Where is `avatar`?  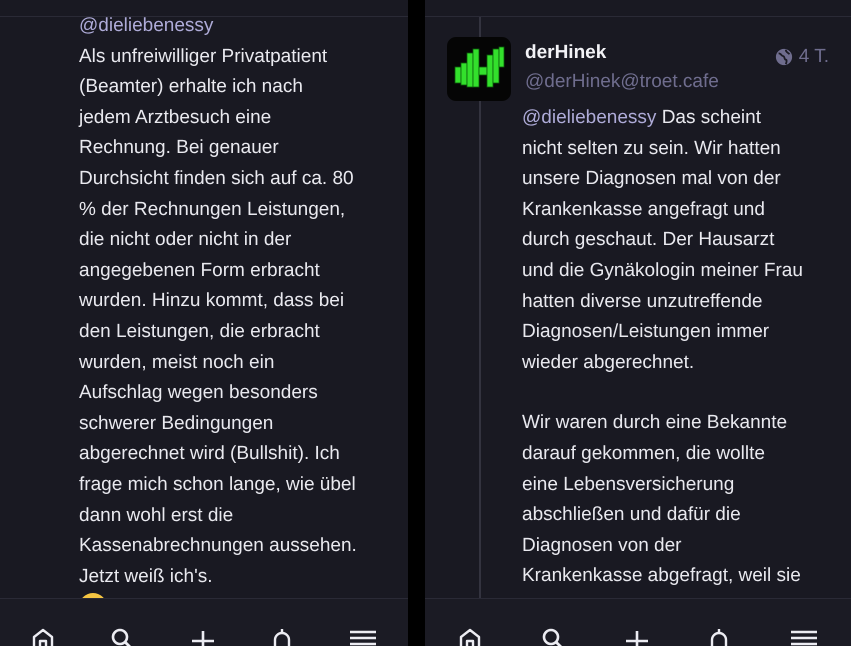
avatar is located at coordinates (479, 69).